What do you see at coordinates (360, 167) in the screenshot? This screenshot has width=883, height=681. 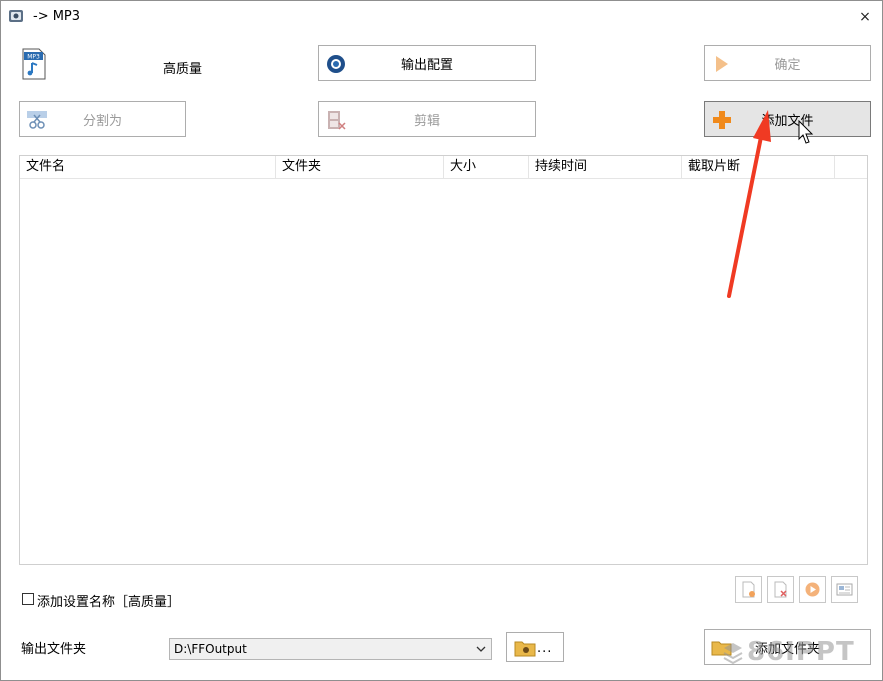 I see `column-header-folder: 文件夹` at bounding box center [360, 167].